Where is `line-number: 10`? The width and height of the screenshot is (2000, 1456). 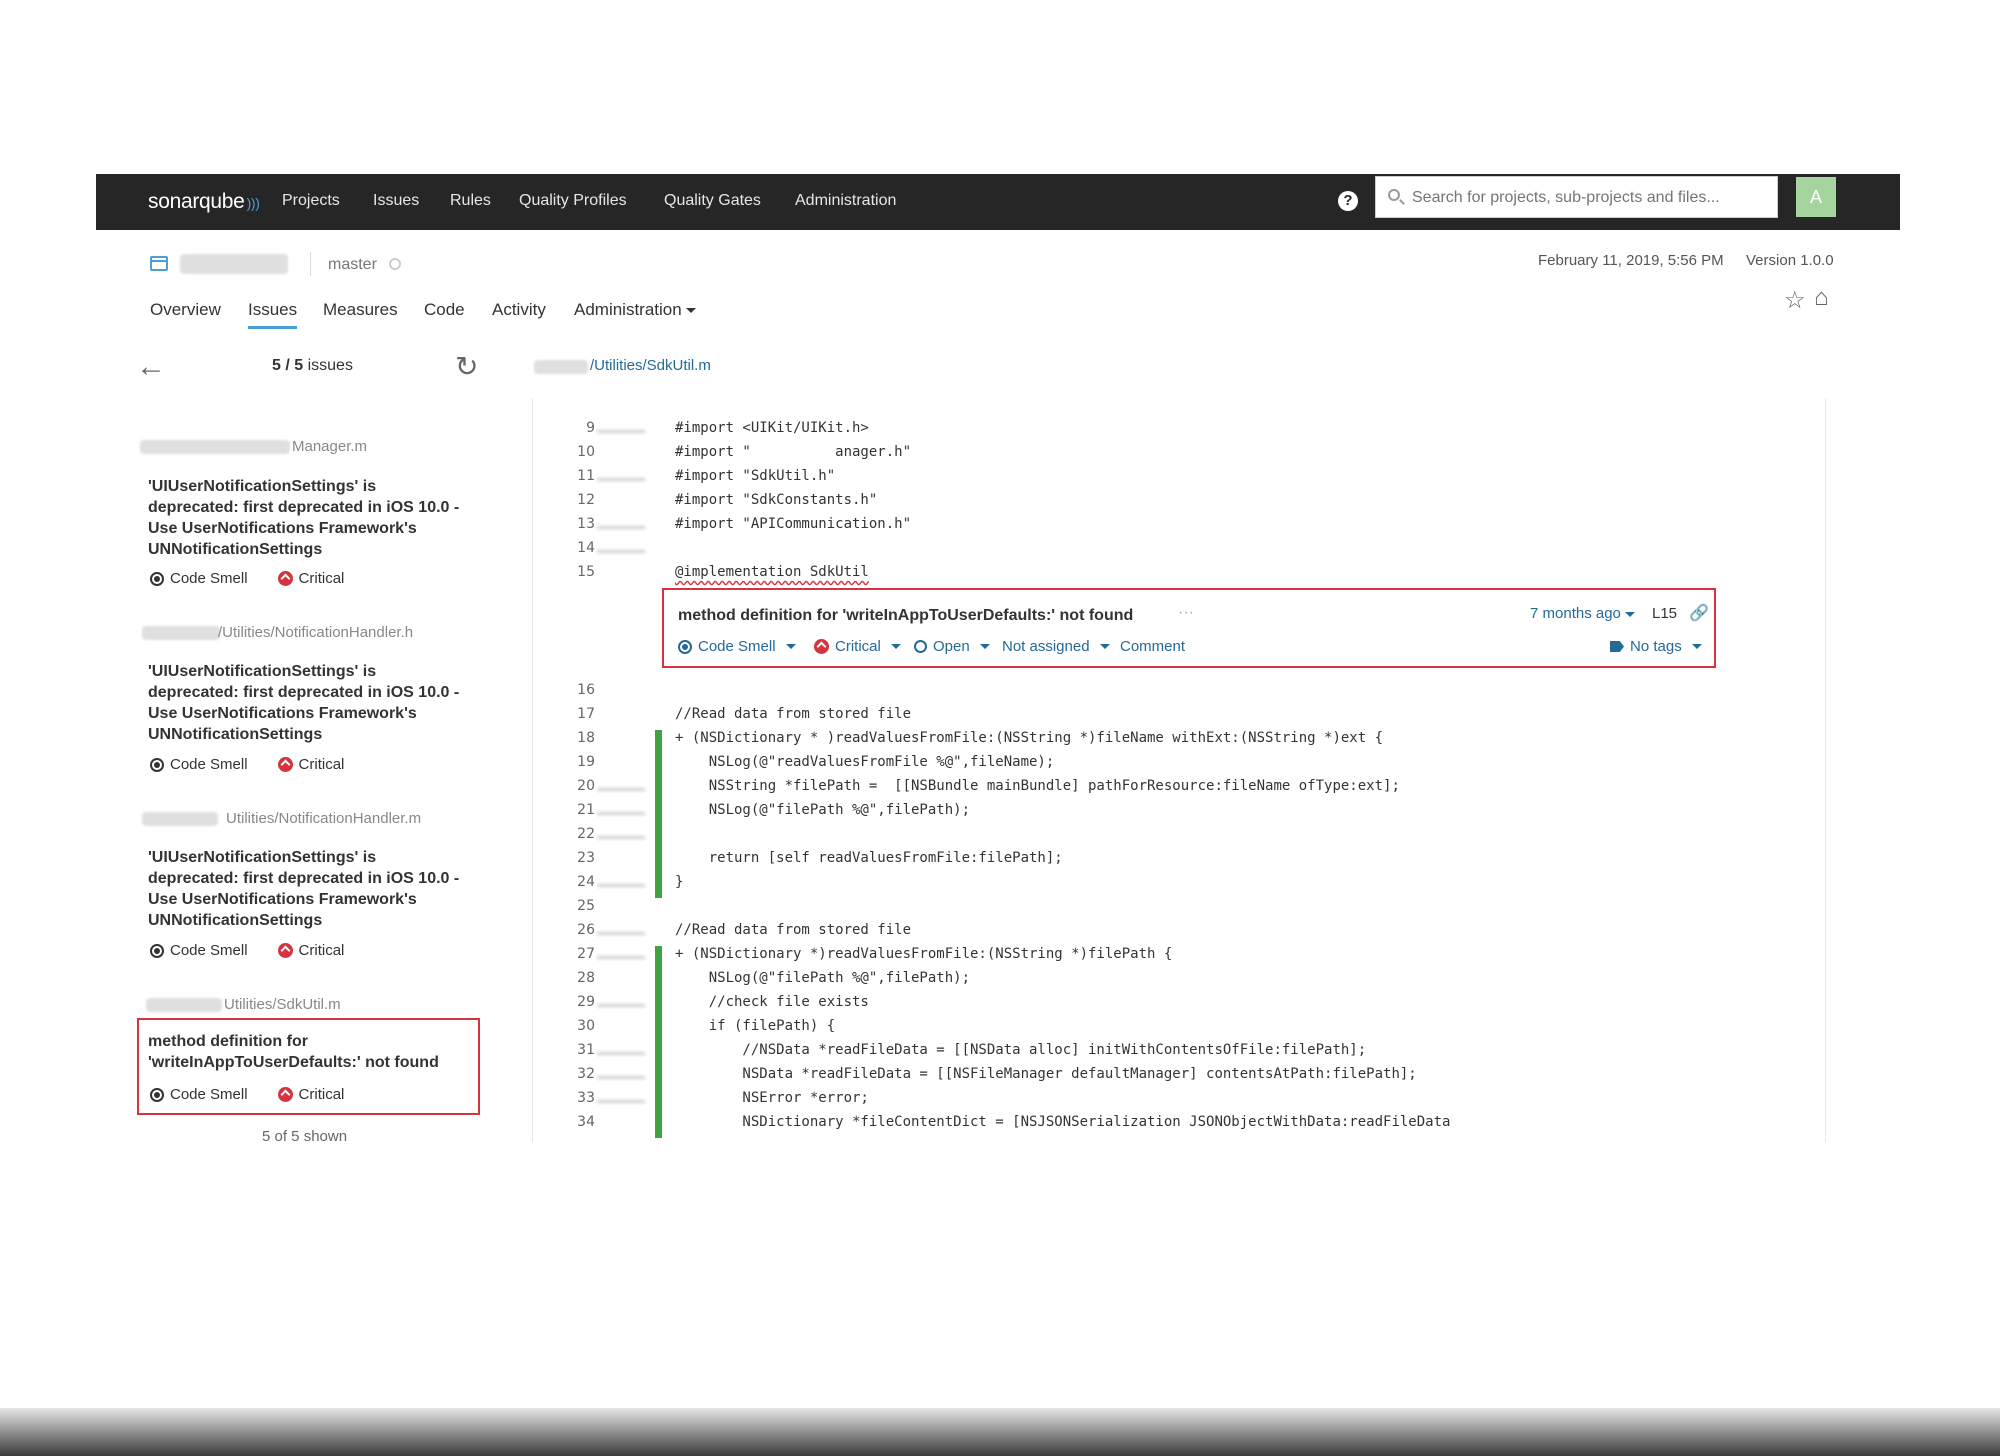
line-number: 10 is located at coordinates (573, 452).